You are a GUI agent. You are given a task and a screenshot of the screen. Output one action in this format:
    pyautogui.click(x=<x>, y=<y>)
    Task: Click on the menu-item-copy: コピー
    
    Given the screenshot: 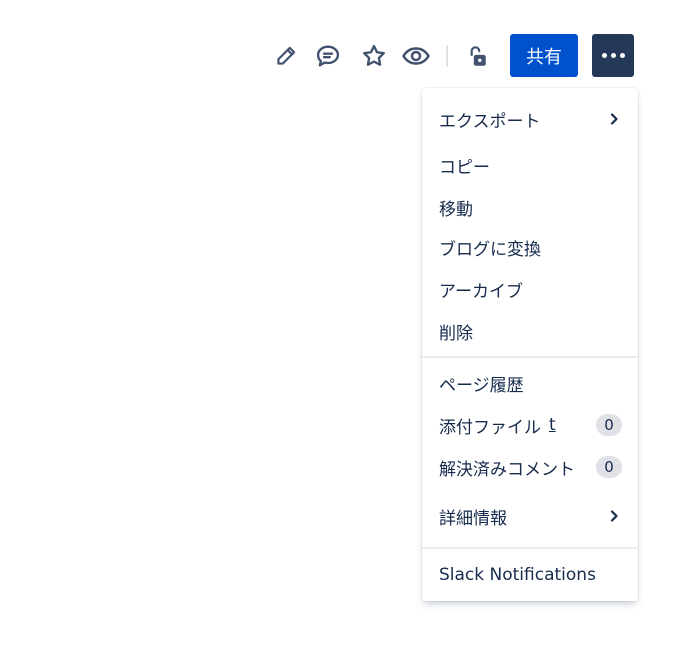 What is the action you would take?
    pyautogui.click(x=530, y=165)
    